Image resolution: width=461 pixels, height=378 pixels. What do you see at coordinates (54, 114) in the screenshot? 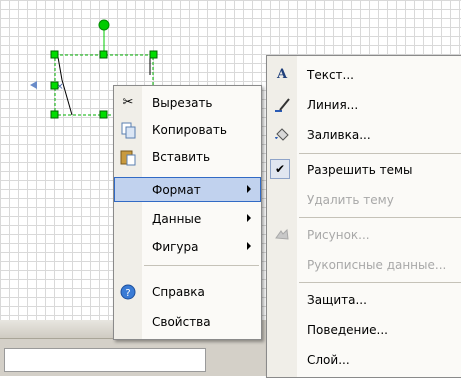
I see `resize-handle-bl` at bounding box center [54, 114].